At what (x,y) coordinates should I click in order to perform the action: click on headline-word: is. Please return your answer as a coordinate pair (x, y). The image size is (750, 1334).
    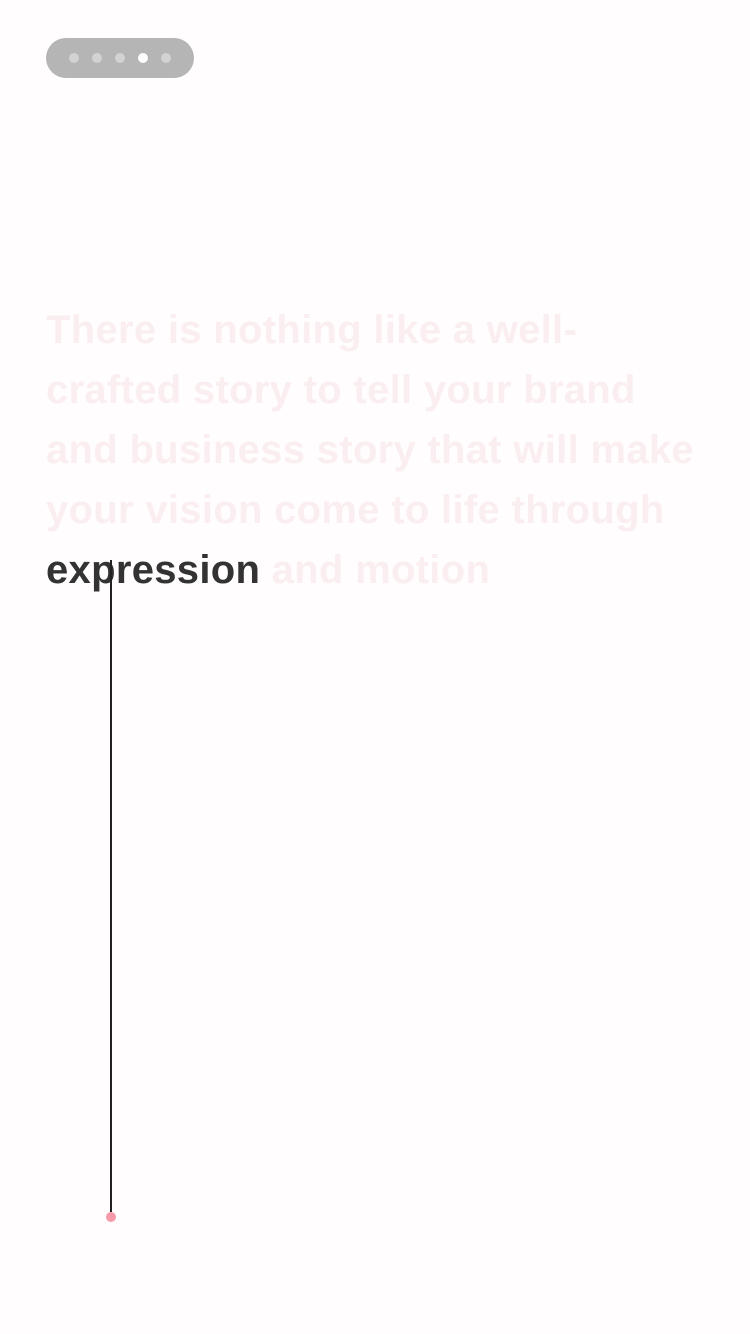
    Looking at the image, I should click on (184, 330).